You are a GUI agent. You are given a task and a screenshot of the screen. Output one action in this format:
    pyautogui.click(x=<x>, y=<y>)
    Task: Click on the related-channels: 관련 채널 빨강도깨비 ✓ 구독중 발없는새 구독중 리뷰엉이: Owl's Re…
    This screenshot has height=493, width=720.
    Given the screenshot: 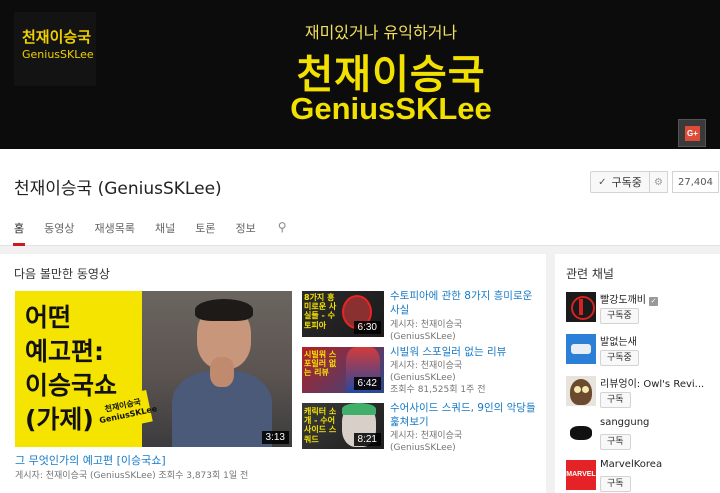 What is the action you would take?
    pyautogui.click(x=637, y=373)
    